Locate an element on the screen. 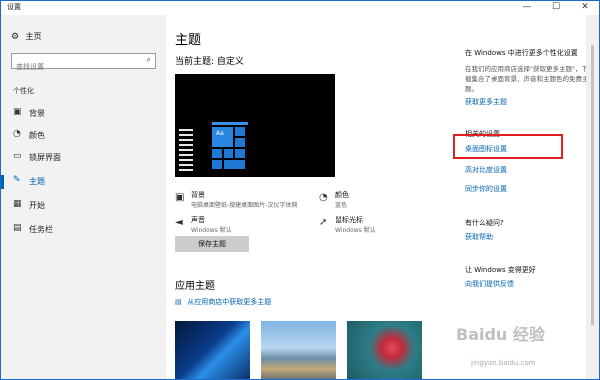  store-link-label: 从应用商店中获取更多主题 is located at coordinates (229, 302).